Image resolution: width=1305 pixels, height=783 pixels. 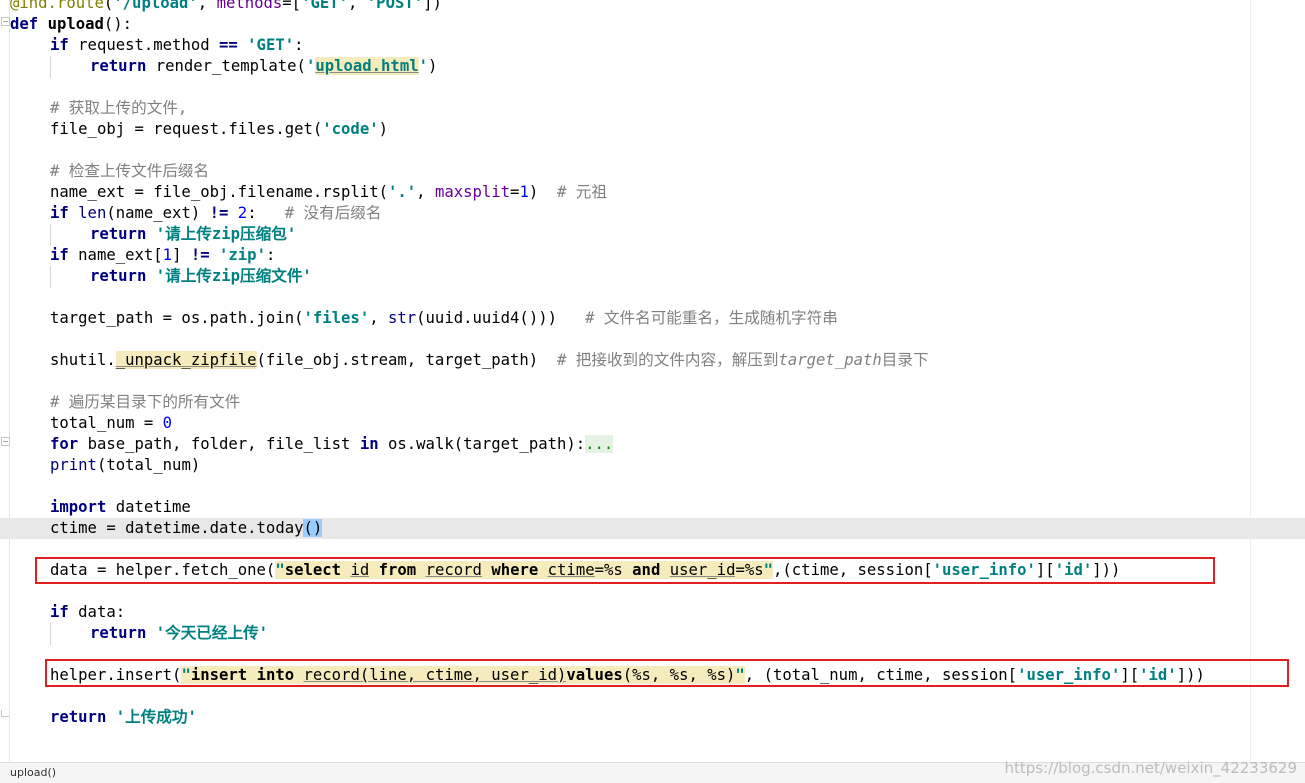 I want to click on code-line: if name_ext[1] != 'zip':, so click(x=652, y=255).